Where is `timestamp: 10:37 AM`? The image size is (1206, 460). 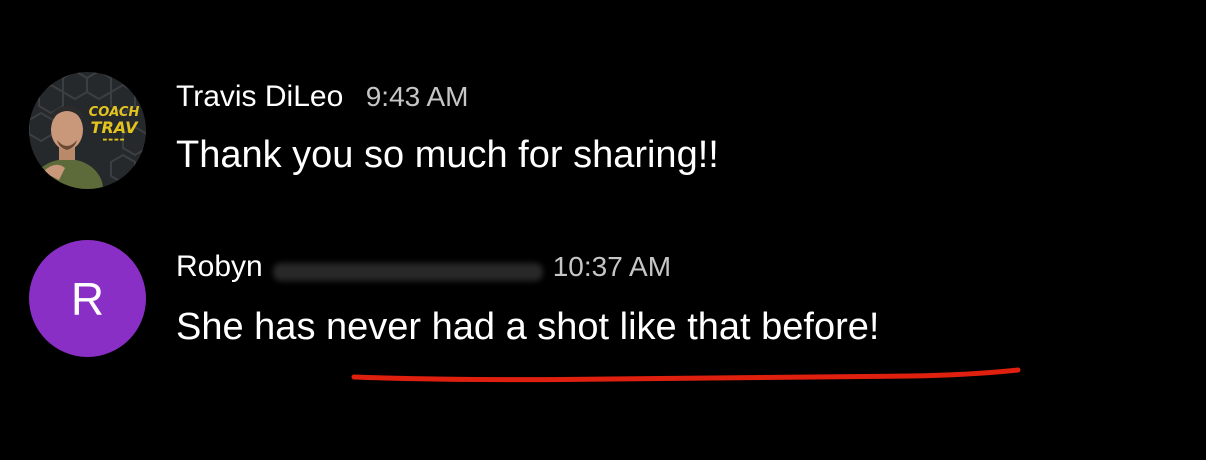 timestamp: 10:37 AM is located at coordinates (612, 266).